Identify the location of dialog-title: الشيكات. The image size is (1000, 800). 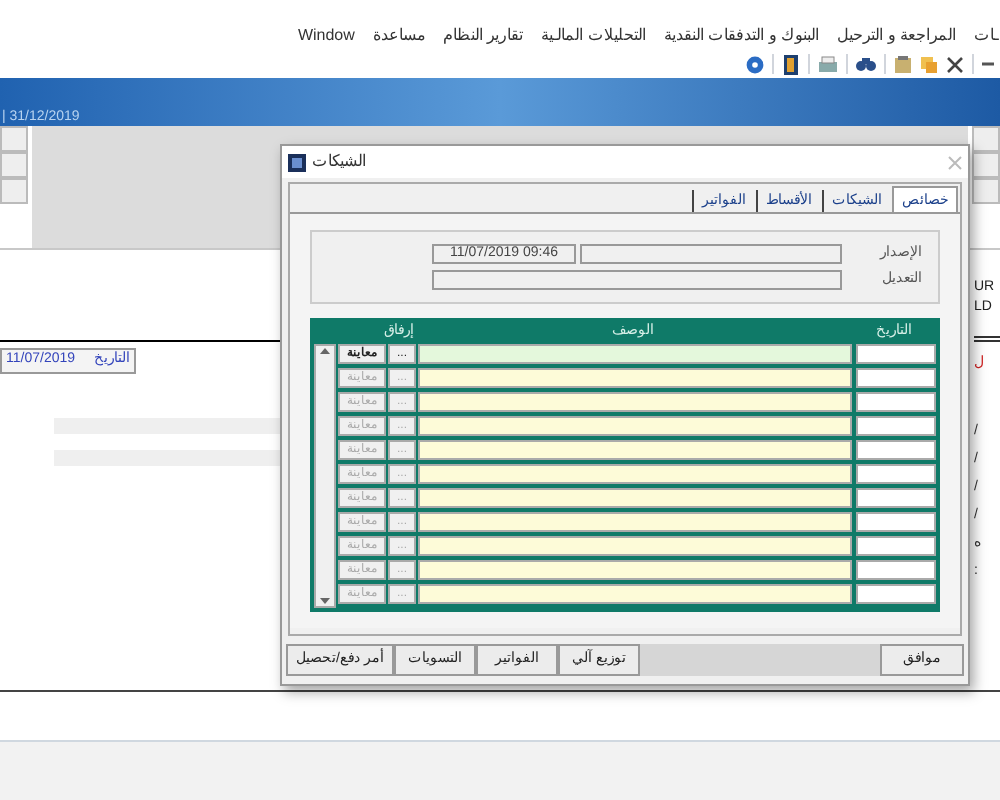
(339, 162).